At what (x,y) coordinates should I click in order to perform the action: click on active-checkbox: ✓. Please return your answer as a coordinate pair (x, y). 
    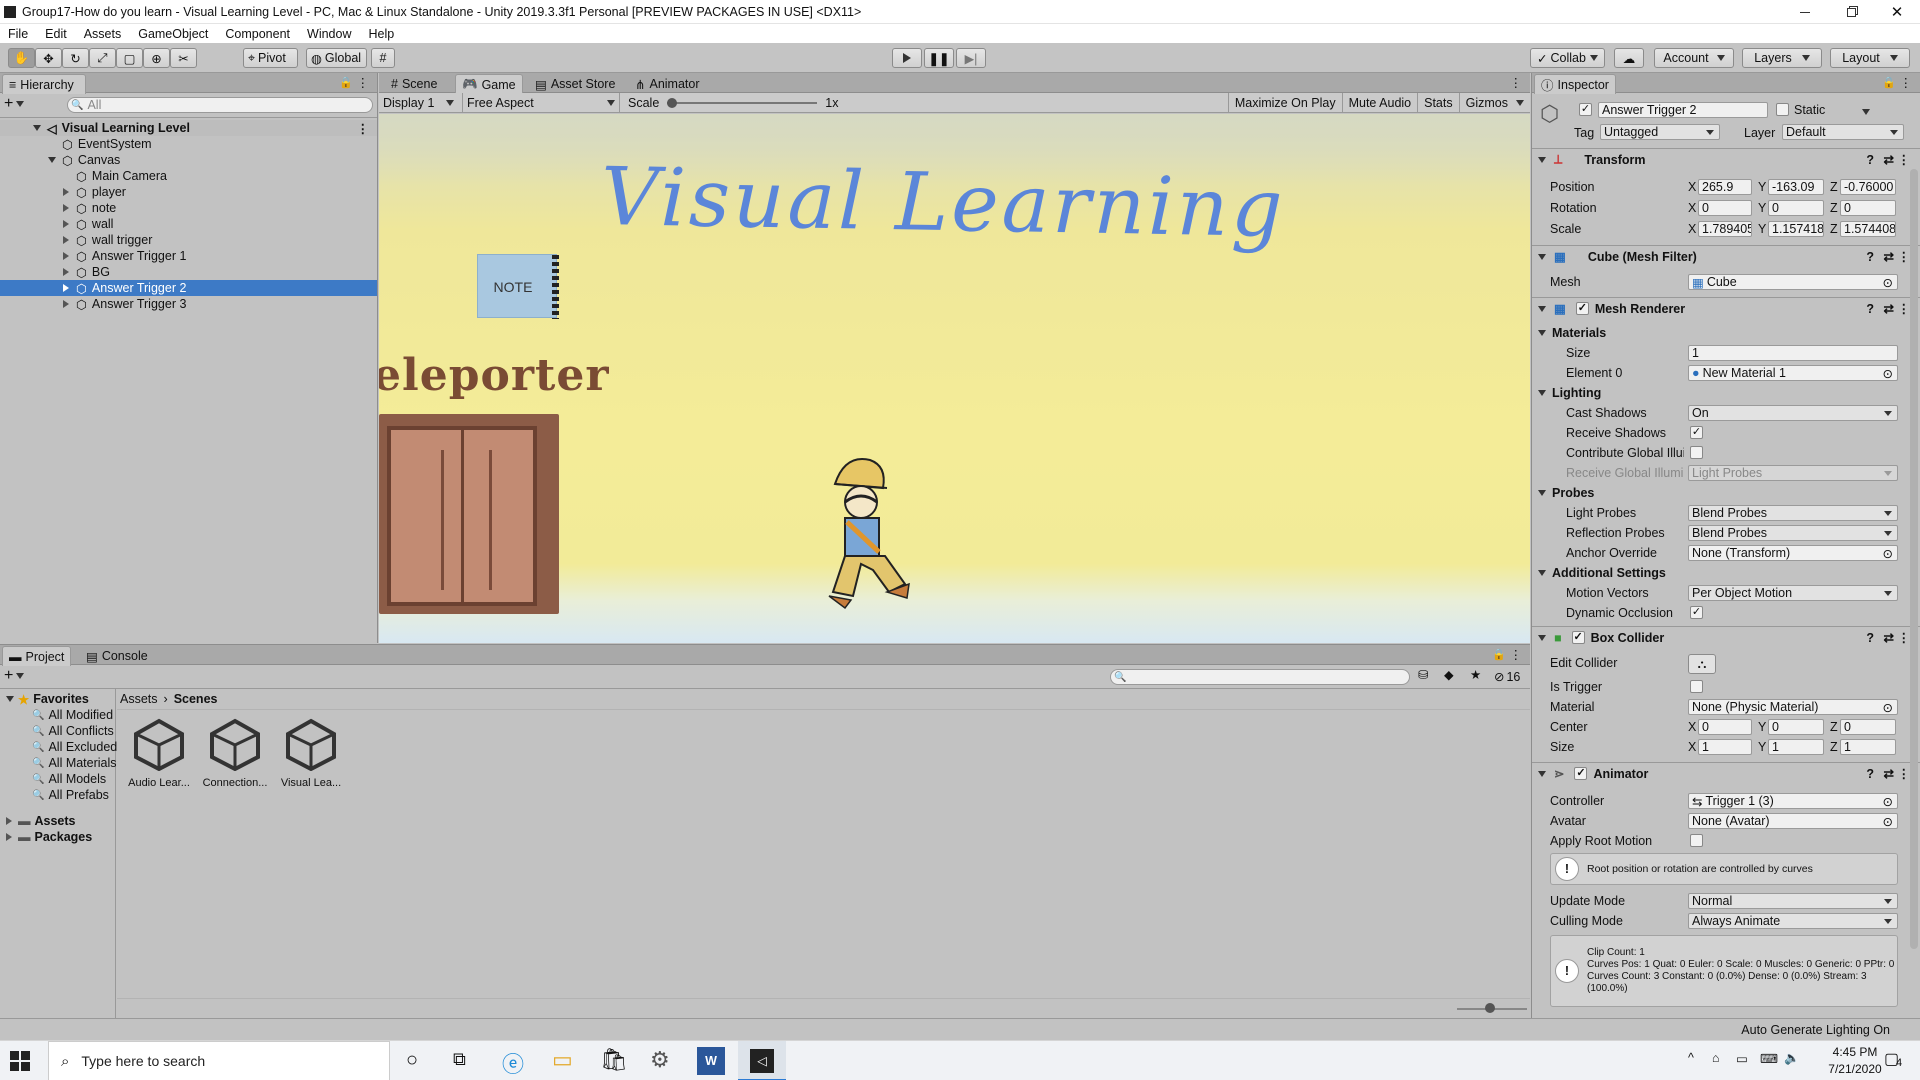
    Looking at the image, I should click on (1585, 109).